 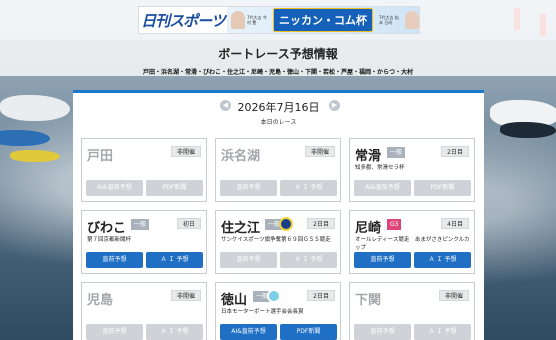 What do you see at coordinates (412, 311) in the screenshot?
I see `venue-card-shimonoseki: 下関 非開催 直前予想 Ａ Ｉ 予想` at bounding box center [412, 311].